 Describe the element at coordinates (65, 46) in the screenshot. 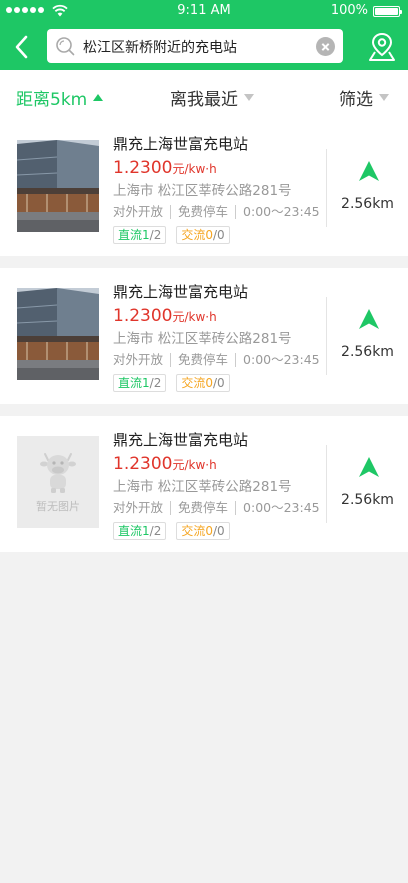

I see `search-icon` at that location.